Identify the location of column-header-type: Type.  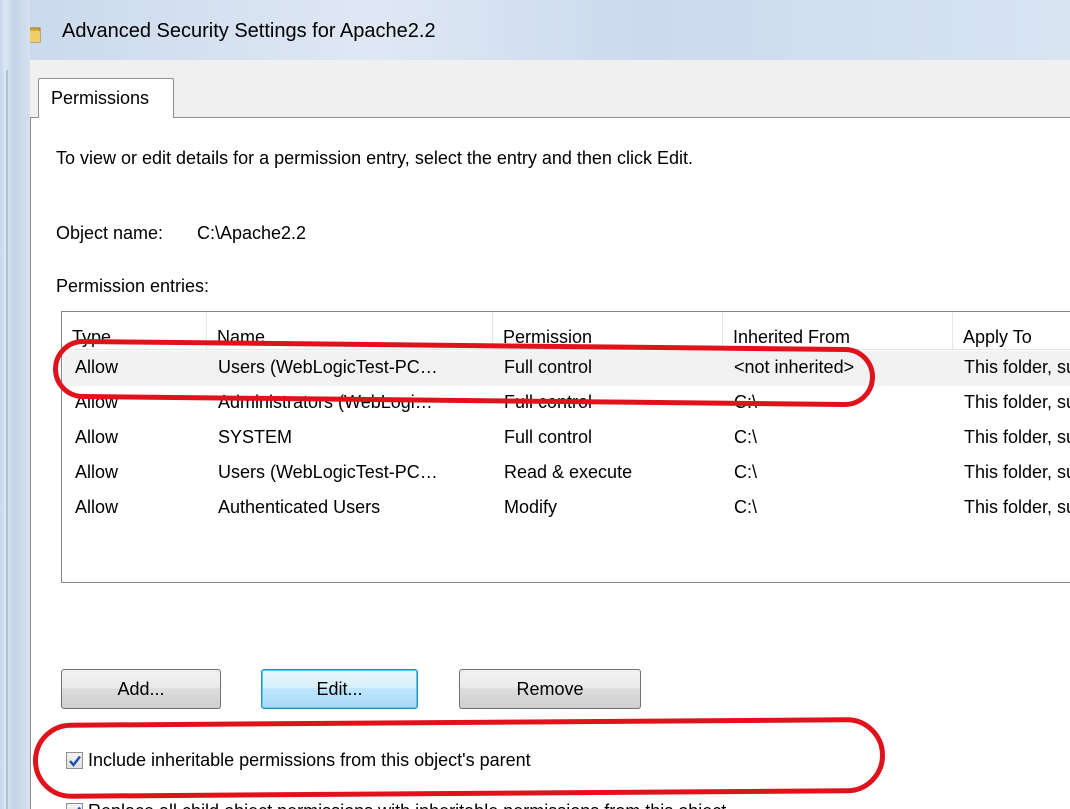
(134, 331).